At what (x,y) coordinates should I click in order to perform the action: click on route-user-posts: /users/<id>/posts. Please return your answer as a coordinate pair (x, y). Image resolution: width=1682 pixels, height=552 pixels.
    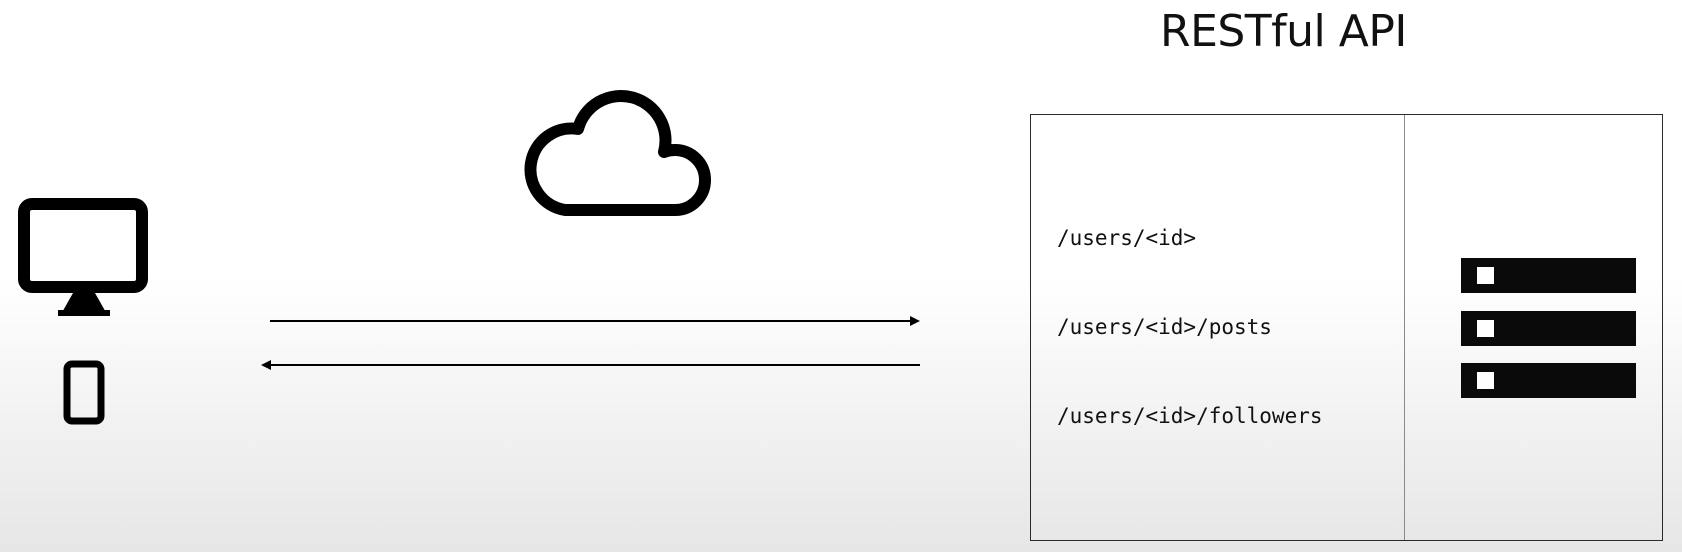
    Looking at the image, I should click on (1164, 327).